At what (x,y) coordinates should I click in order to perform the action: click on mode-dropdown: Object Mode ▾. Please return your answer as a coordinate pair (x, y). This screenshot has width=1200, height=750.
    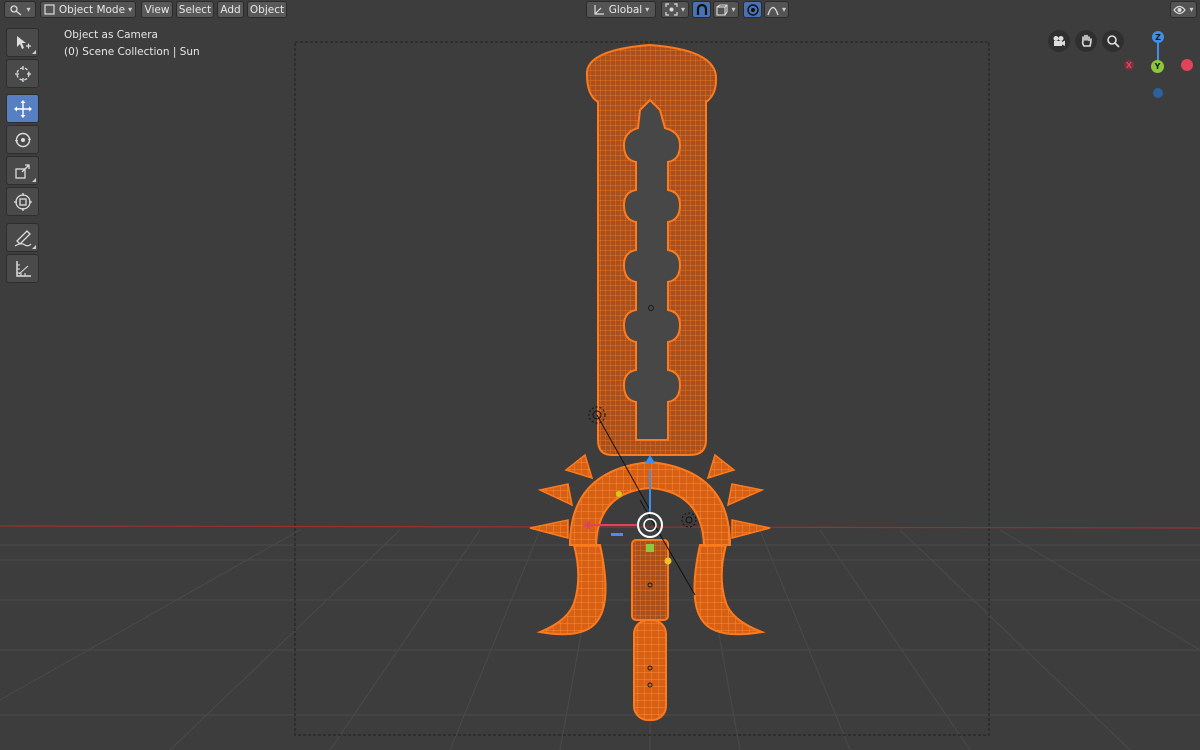
    Looking at the image, I should click on (88, 9).